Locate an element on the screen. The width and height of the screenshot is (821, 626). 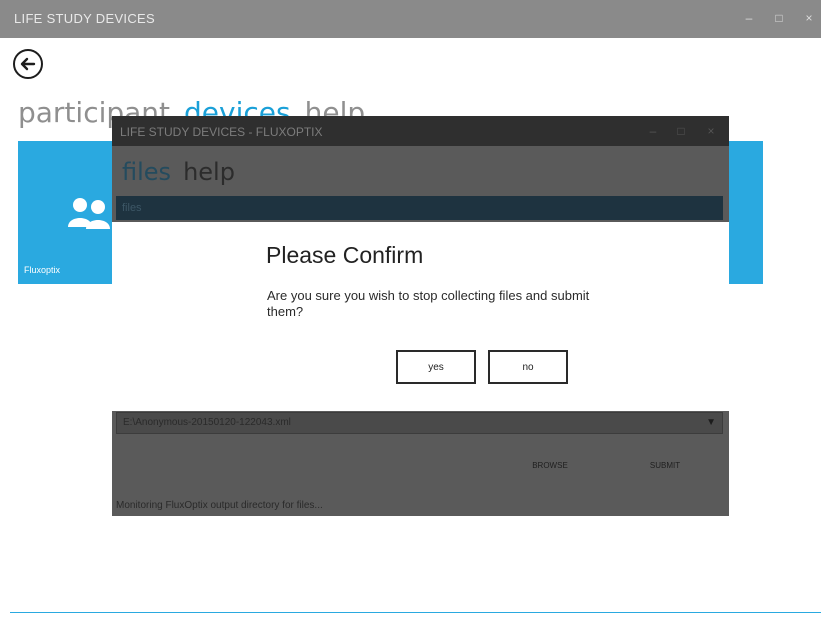
inner-nav: files help is located at coordinates (178, 172).